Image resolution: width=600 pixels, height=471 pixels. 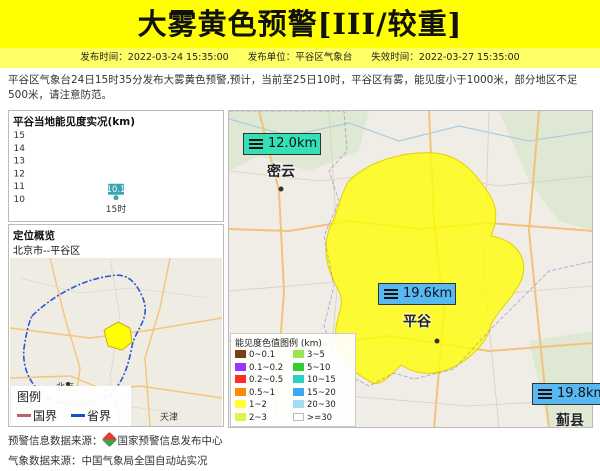 I want to click on visibility-legend-item: 0.2~0.5, so click(x=259, y=380).